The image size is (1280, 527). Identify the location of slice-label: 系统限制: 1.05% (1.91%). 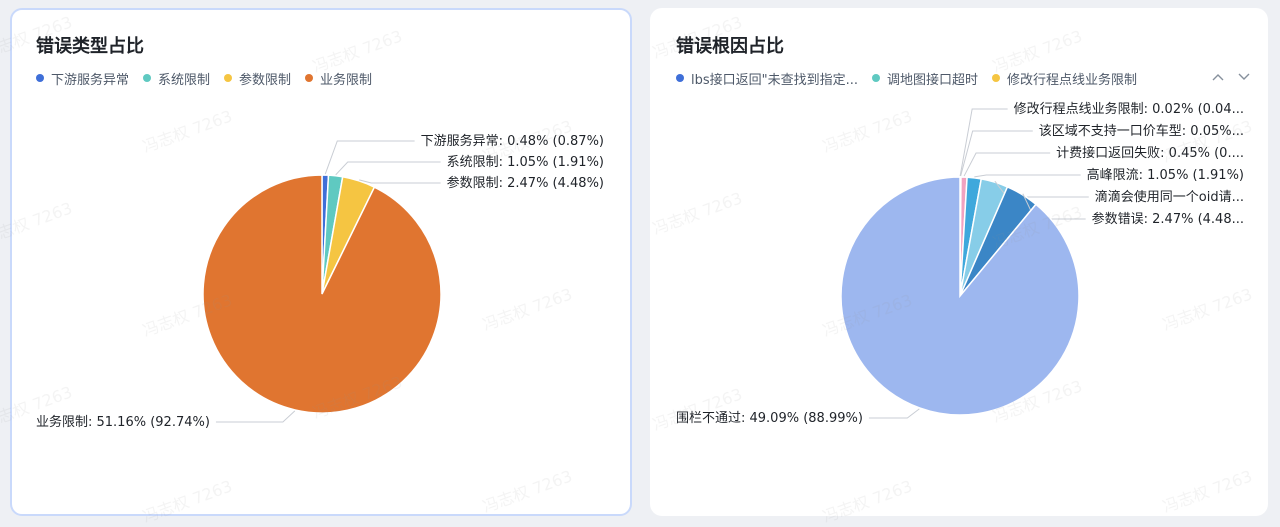
(525, 162).